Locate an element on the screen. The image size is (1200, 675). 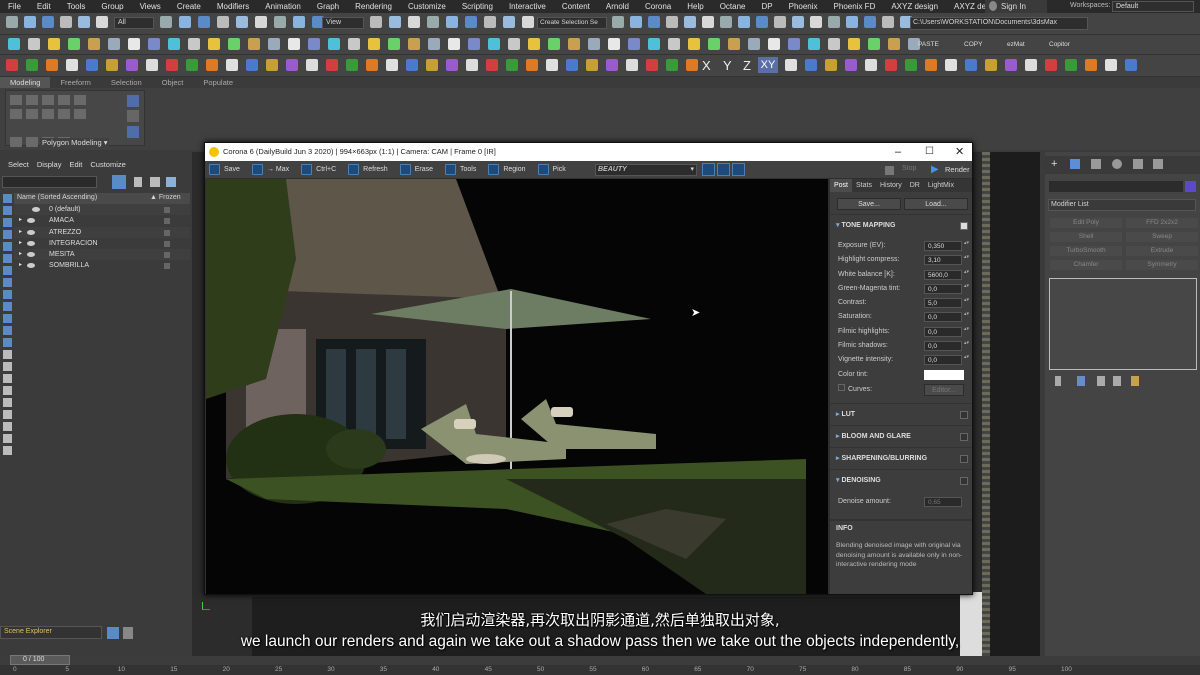
modifier-button: Symmetry is located at coordinates (1162, 265).